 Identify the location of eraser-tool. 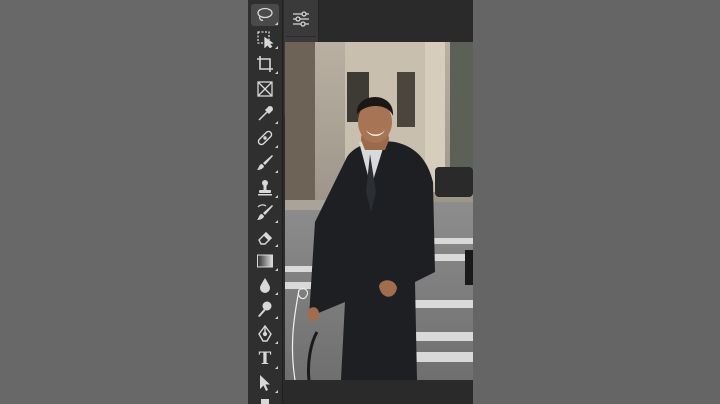
(265, 237).